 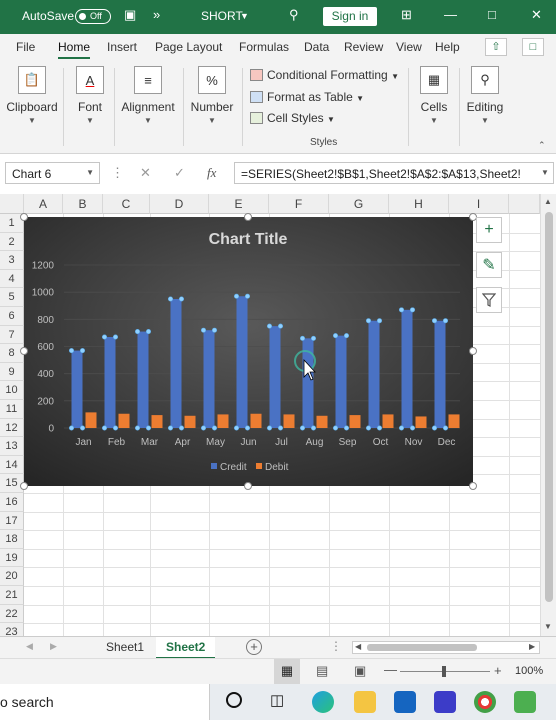 What do you see at coordinates (12, 316) in the screenshot?
I see `row-header: 6` at bounding box center [12, 316].